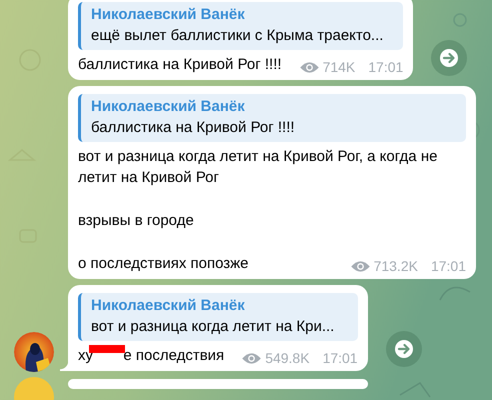 This screenshot has width=492, height=400. What do you see at coordinates (173, 355) in the screenshot?
I see `message-text: е последствия` at bounding box center [173, 355].